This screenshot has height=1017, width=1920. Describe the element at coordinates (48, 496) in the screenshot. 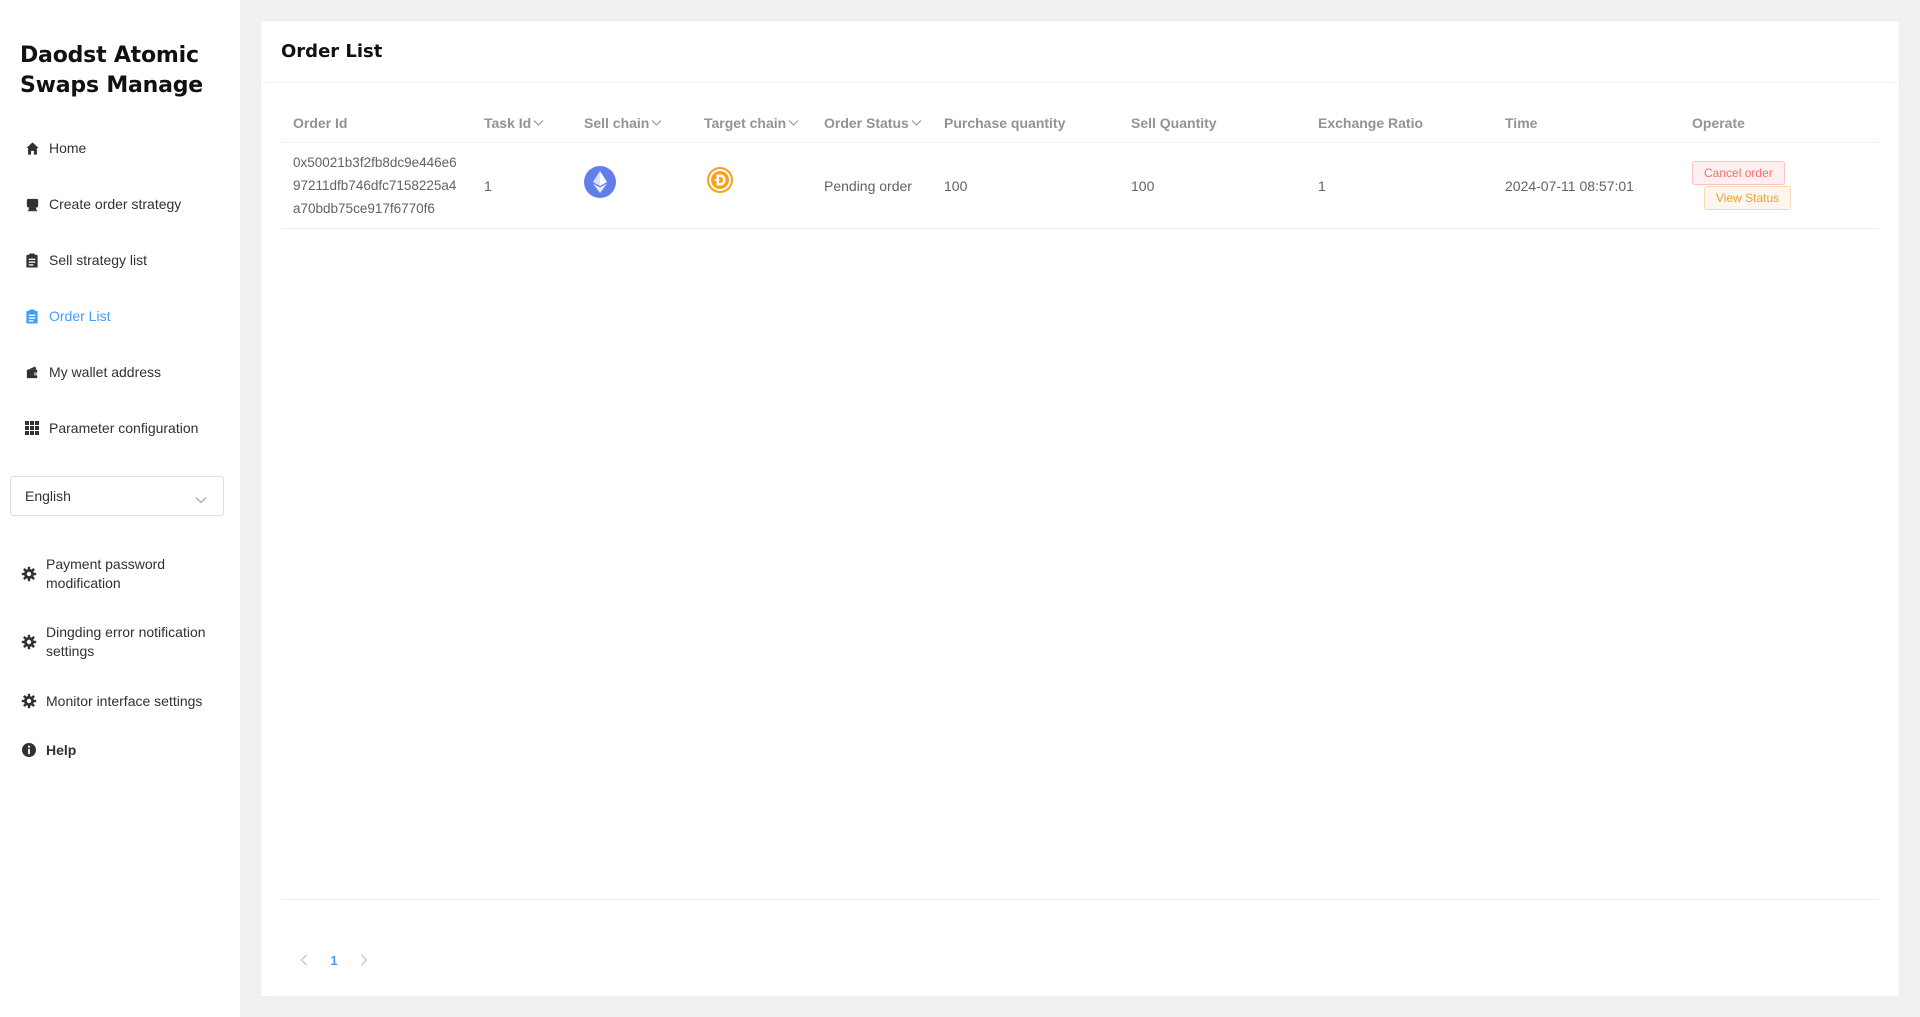

I see `language-select-value: English` at that location.